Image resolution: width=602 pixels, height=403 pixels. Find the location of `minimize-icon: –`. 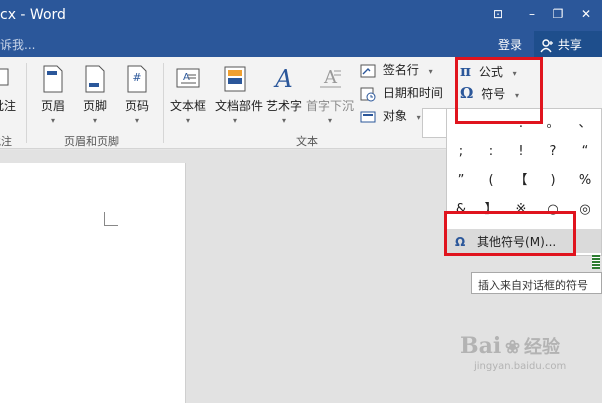

minimize-icon: – is located at coordinates (532, 14).